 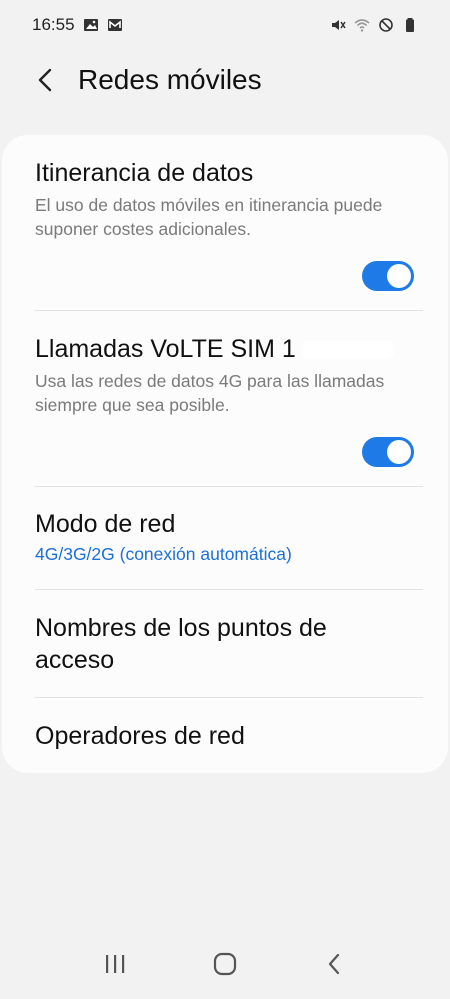 I want to click on recent-apps-button, so click(x=115, y=964).